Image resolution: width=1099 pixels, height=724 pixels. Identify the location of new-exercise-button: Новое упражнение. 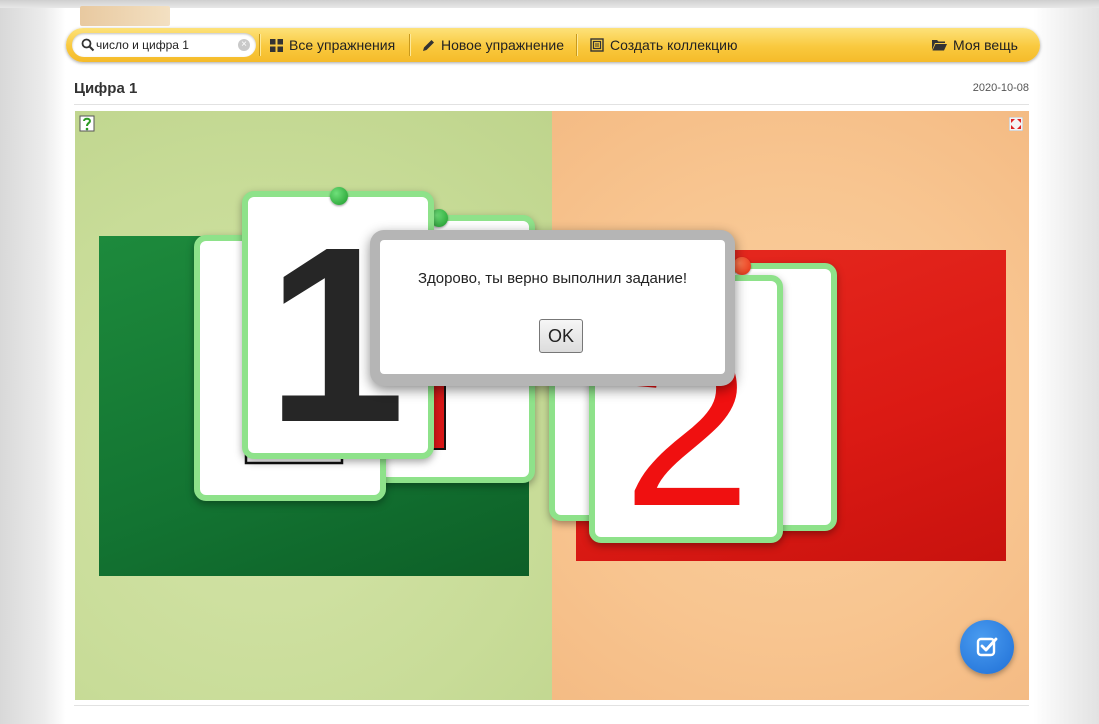
(493, 45).